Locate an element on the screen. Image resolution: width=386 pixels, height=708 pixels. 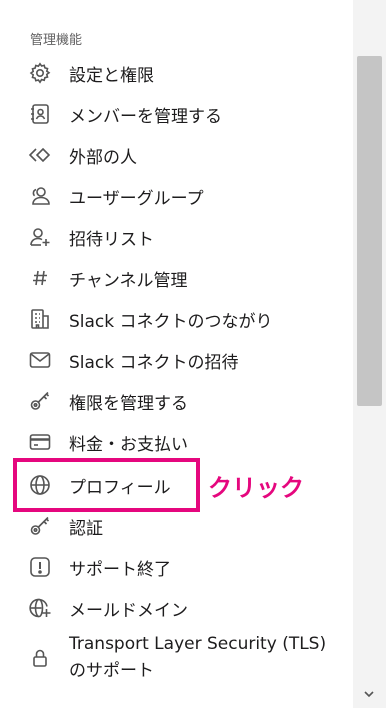
menu-item-manage-permissions: 権限を管理する is located at coordinates (176, 401).